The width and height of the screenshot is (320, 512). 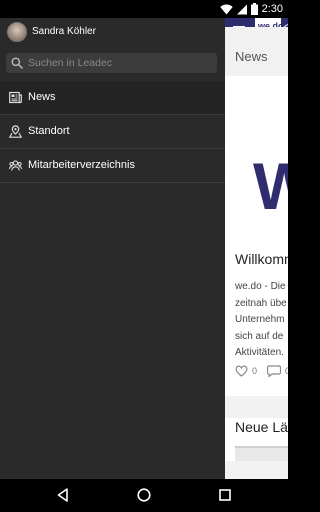 I want to click on nav-item-standort: Standort, so click(x=112, y=132).